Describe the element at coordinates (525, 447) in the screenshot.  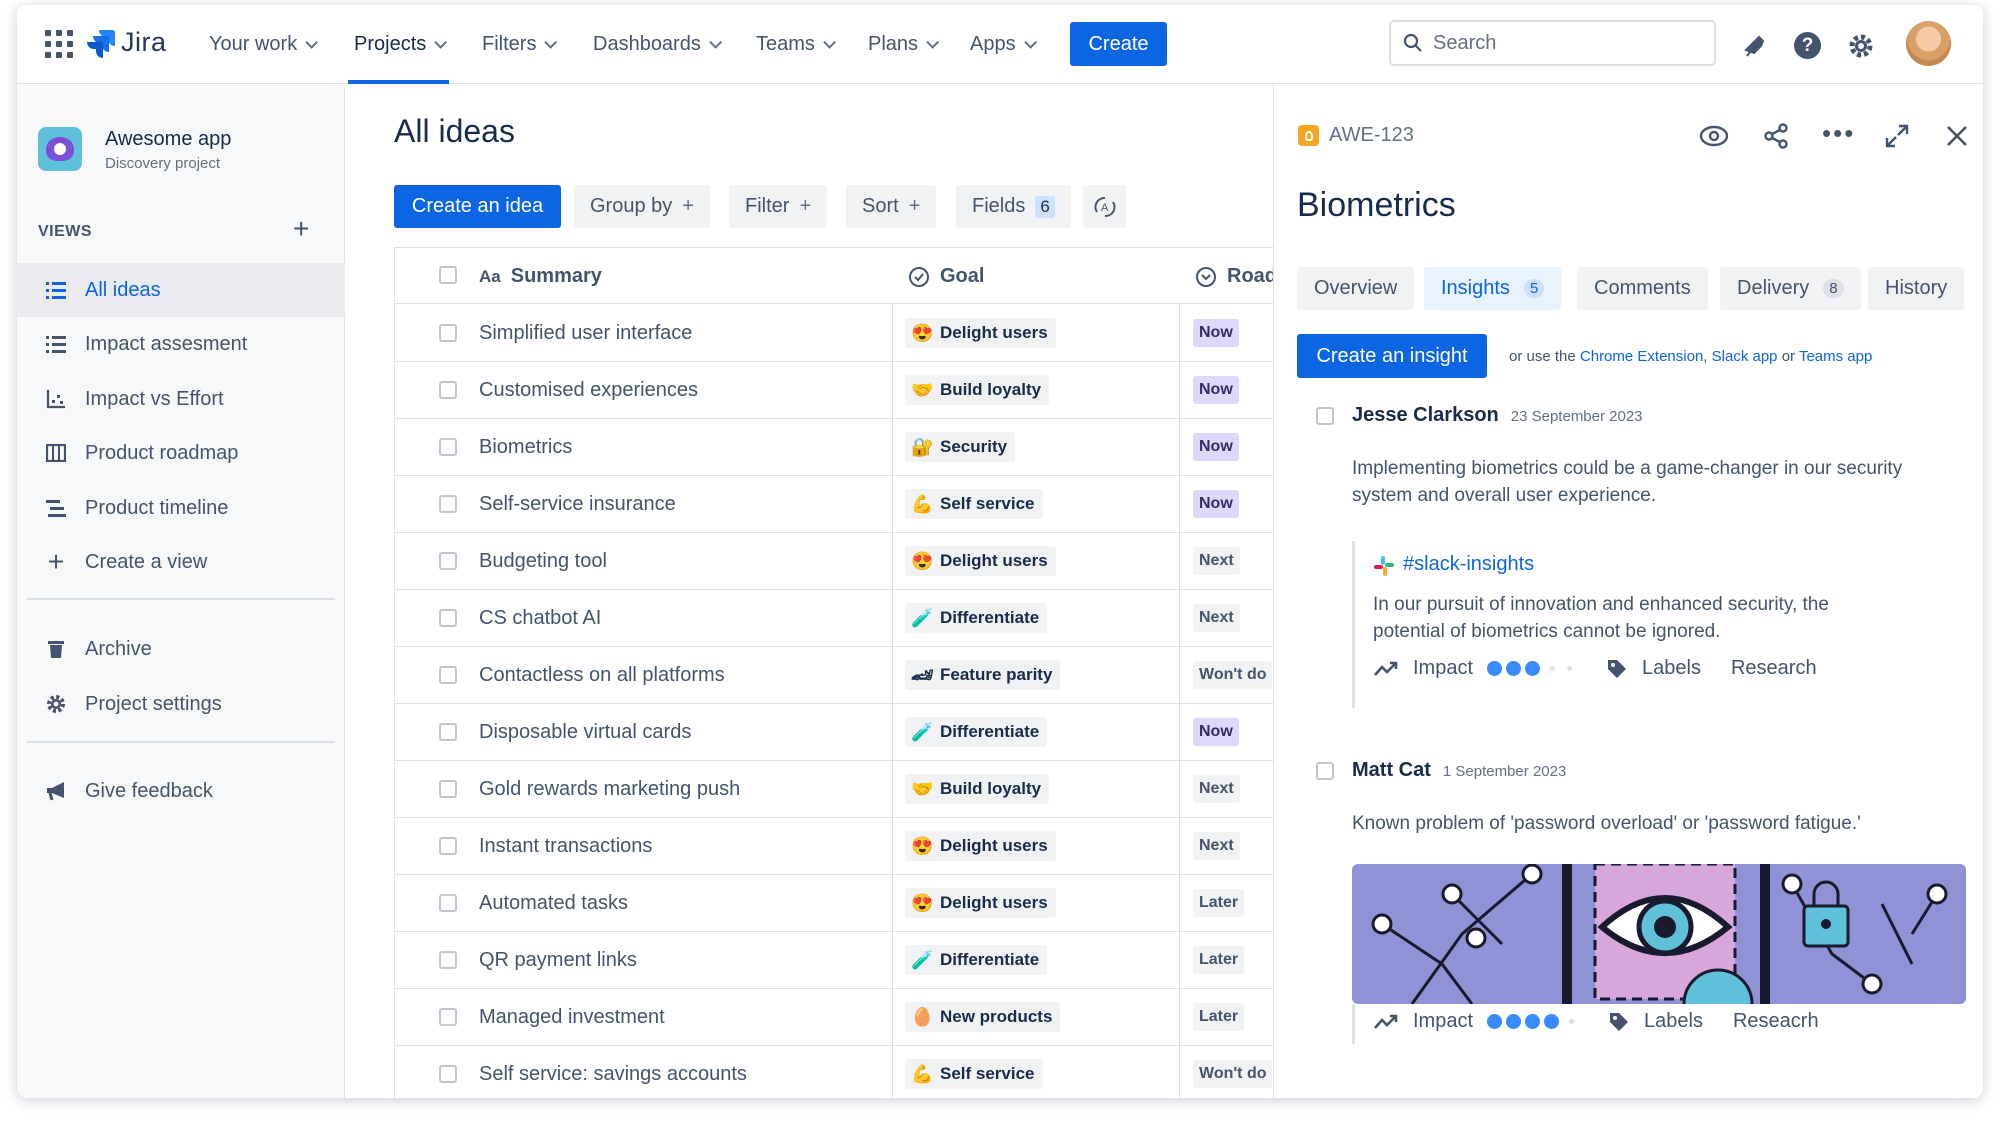
I see `idea-summary: Biometrics` at that location.